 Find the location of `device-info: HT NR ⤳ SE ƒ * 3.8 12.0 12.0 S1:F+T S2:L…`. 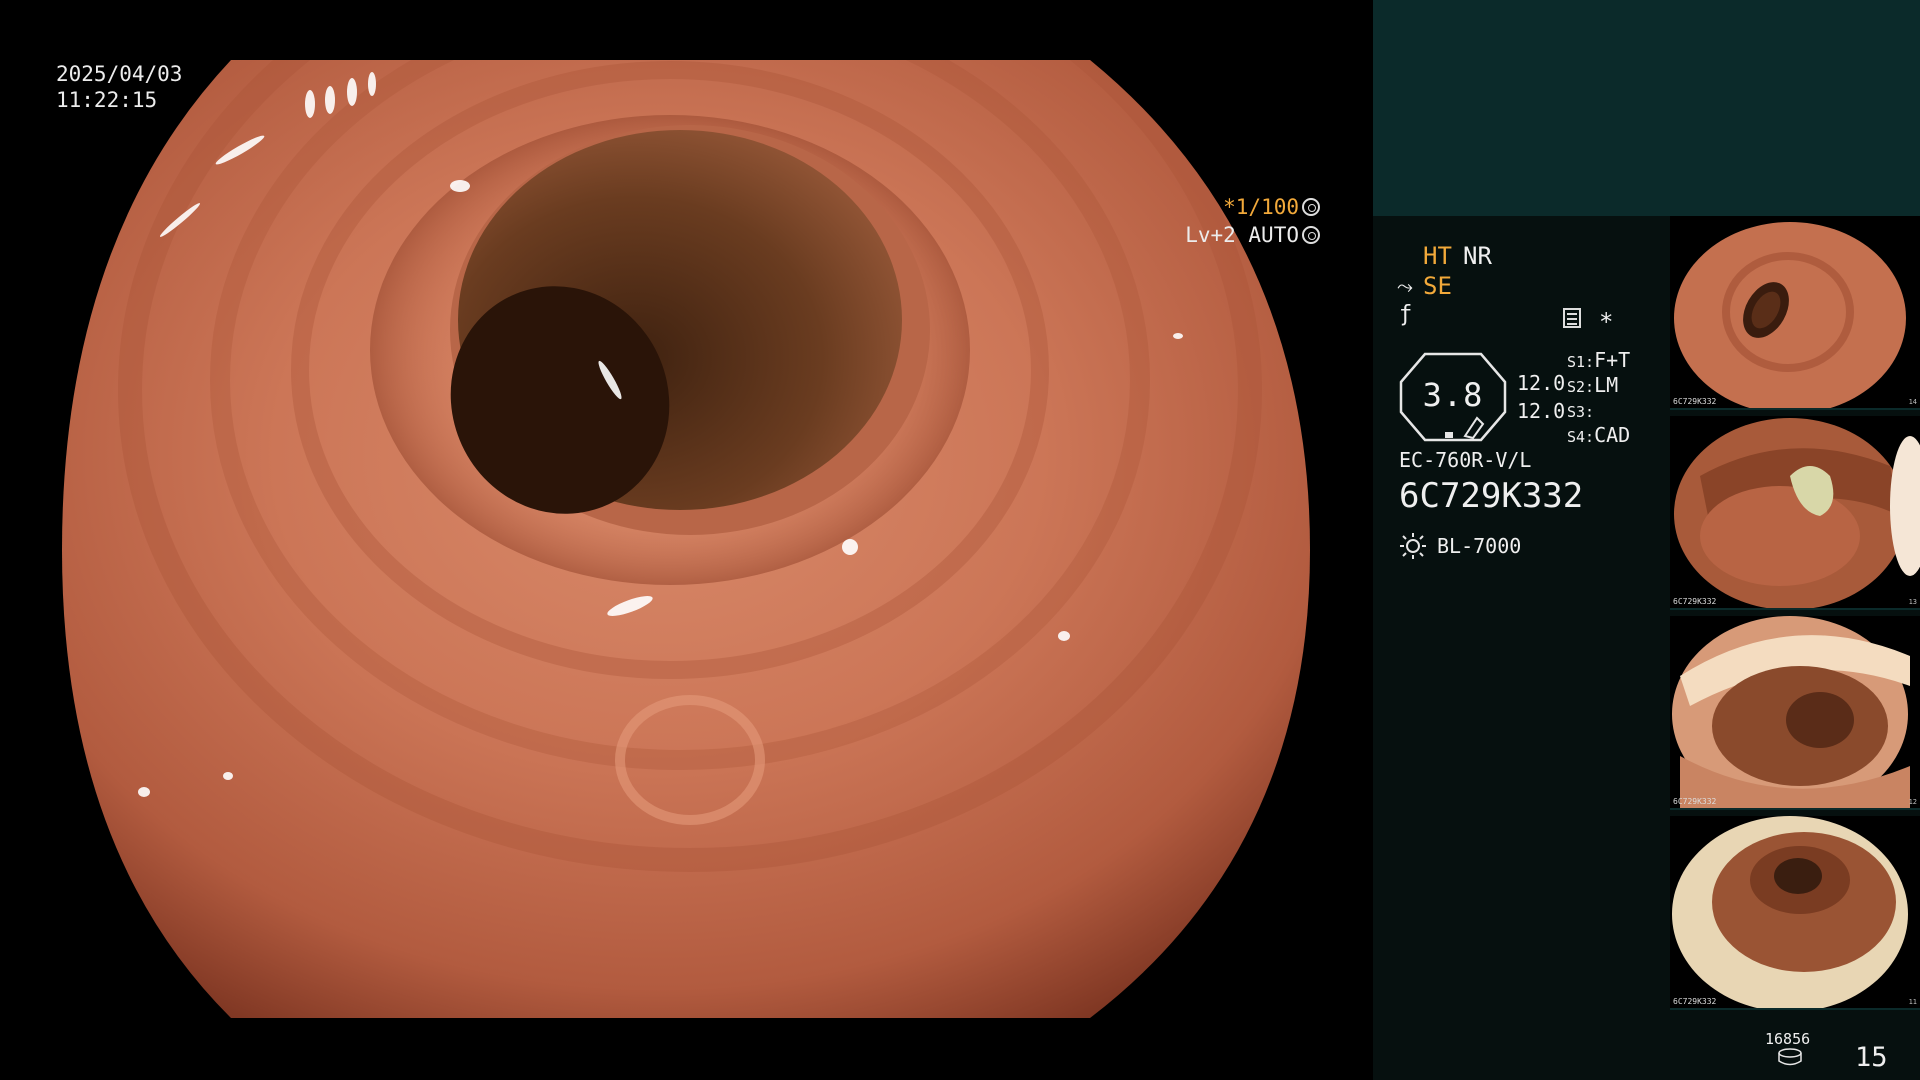

device-info: HT NR ⤳ SE ƒ * 3.8 12.0 12.0 S1:F+T S2:L… is located at coordinates (1521, 648).